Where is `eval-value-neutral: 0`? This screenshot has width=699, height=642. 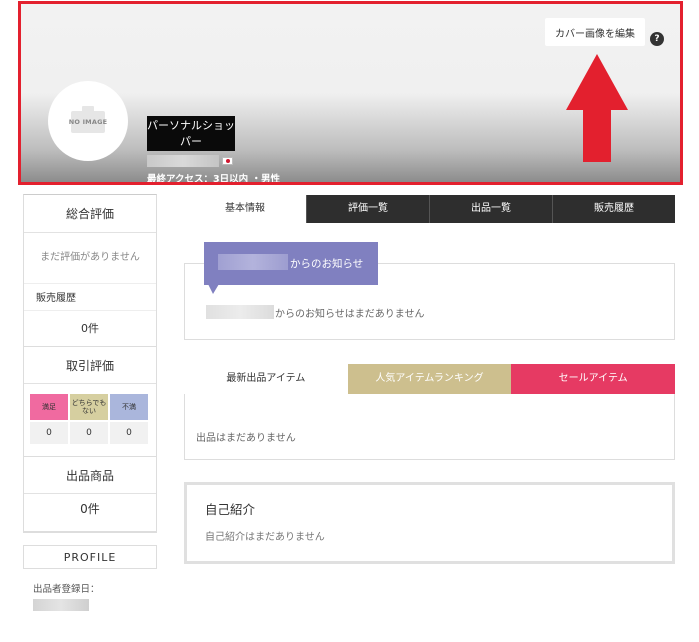 eval-value-neutral: 0 is located at coordinates (89, 433).